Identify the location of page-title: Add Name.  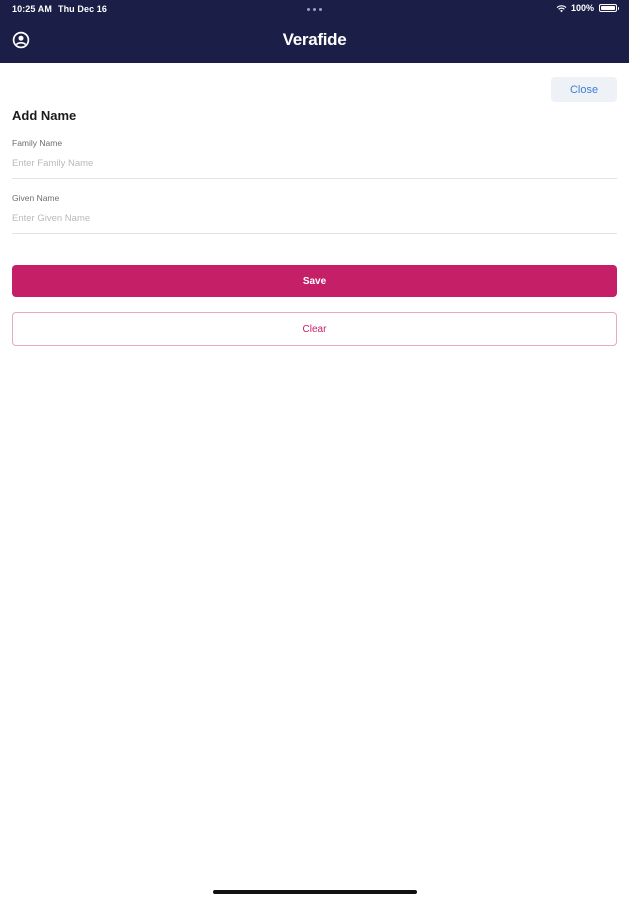
(44, 115).